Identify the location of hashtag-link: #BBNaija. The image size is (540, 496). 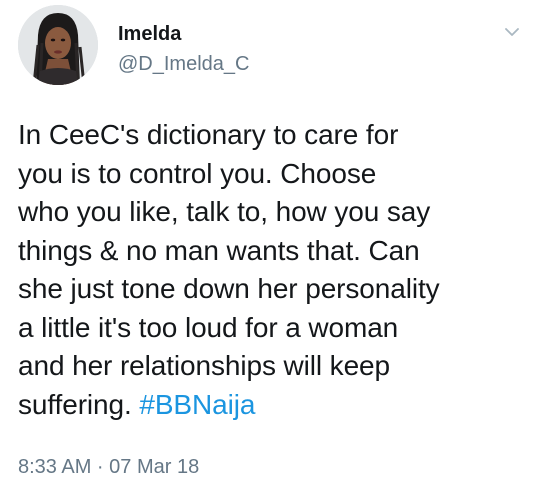
(197, 404).